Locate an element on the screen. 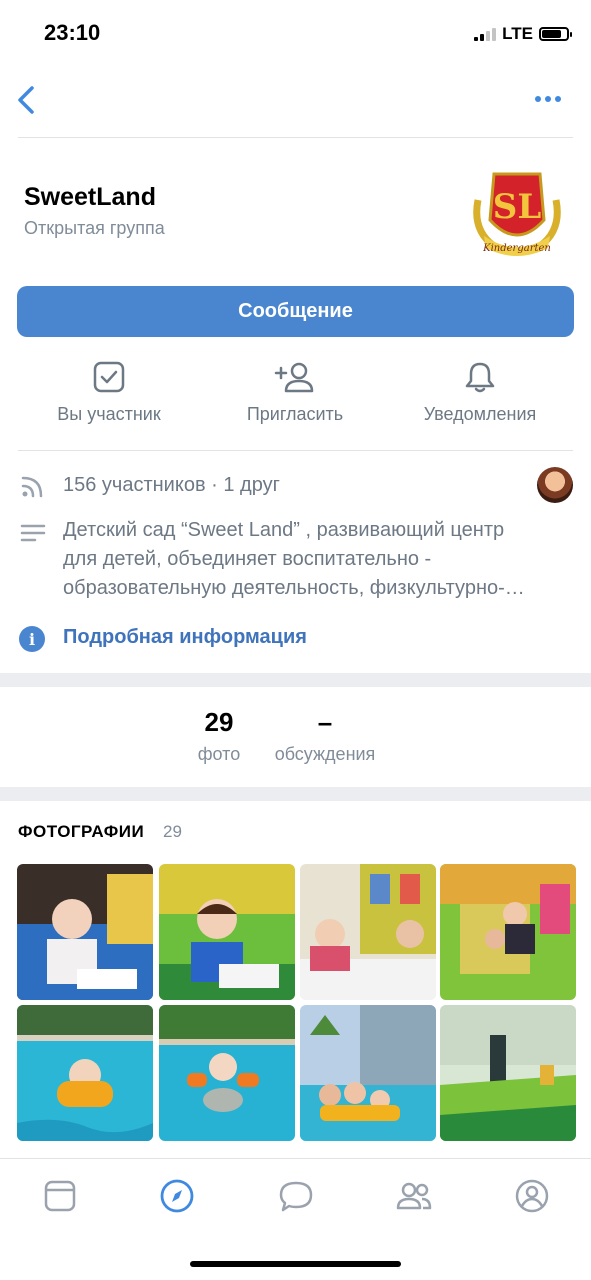  invite-label: Пригласить is located at coordinates (295, 414).